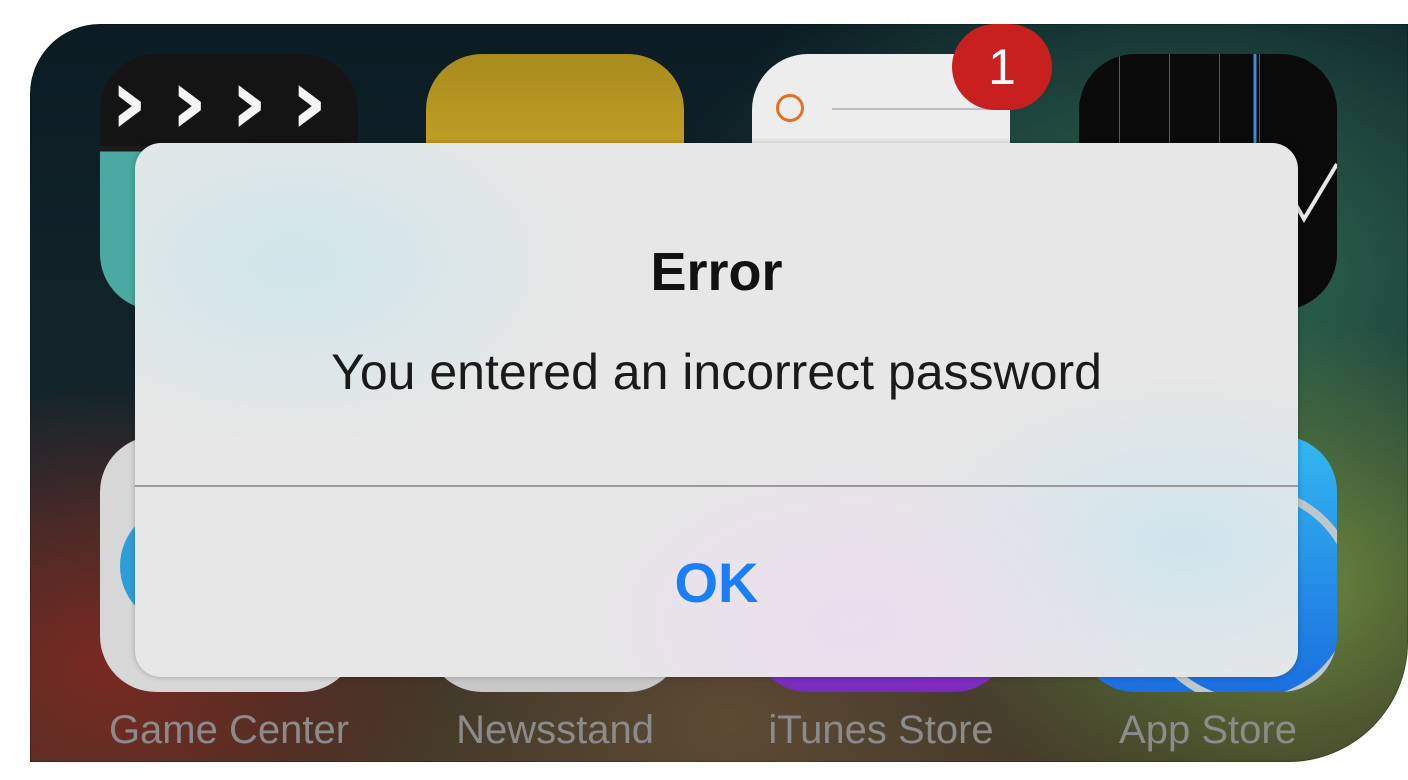 The width and height of the screenshot is (1408, 780). What do you see at coordinates (716, 372) in the screenshot?
I see `alert-message: You entered an incorrect password` at bounding box center [716, 372].